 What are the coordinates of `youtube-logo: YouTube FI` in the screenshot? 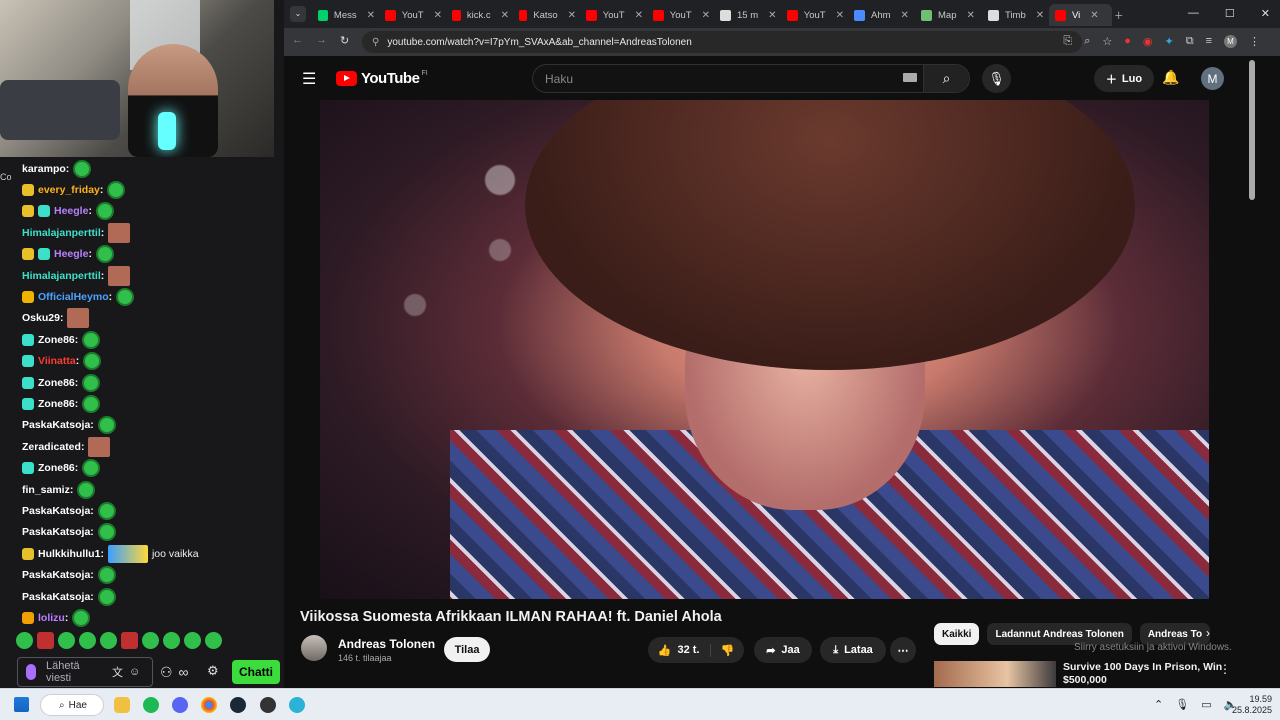 It's located at (382, 78).